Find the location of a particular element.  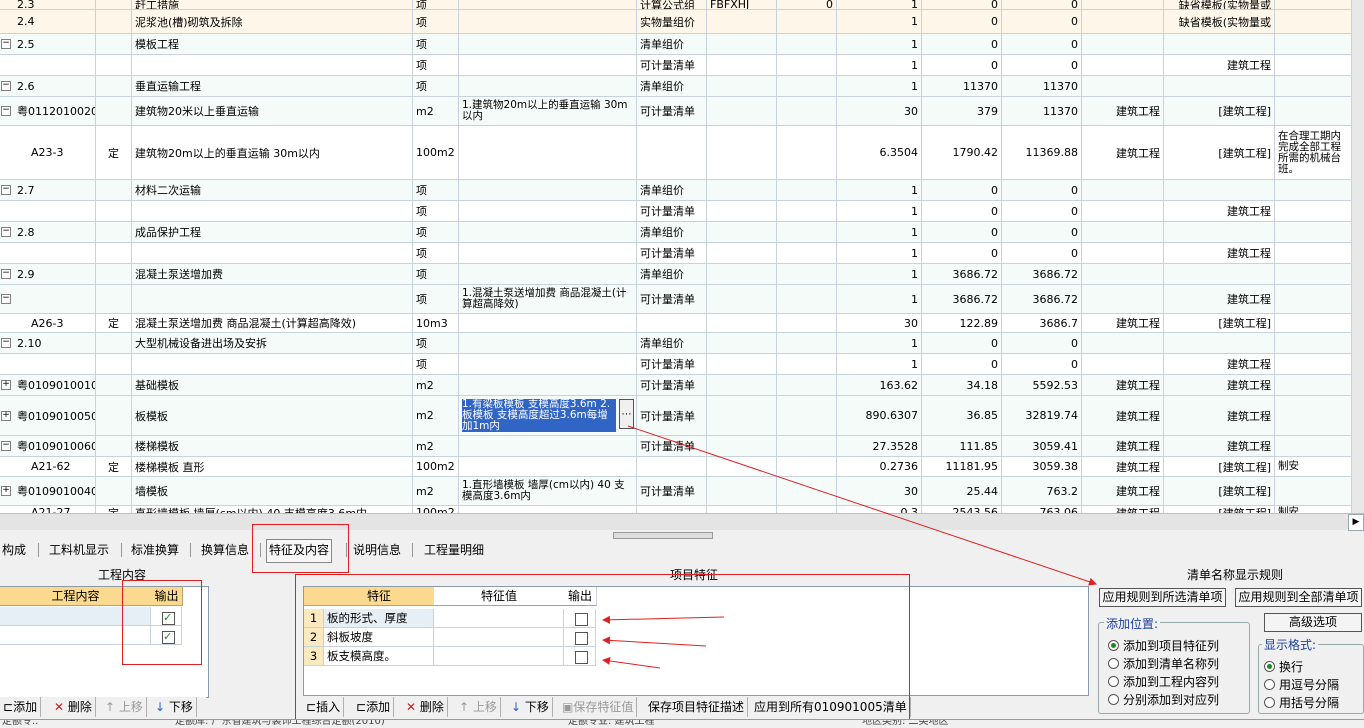

cell-price: 25.44 is located at coordinates (962, 491).